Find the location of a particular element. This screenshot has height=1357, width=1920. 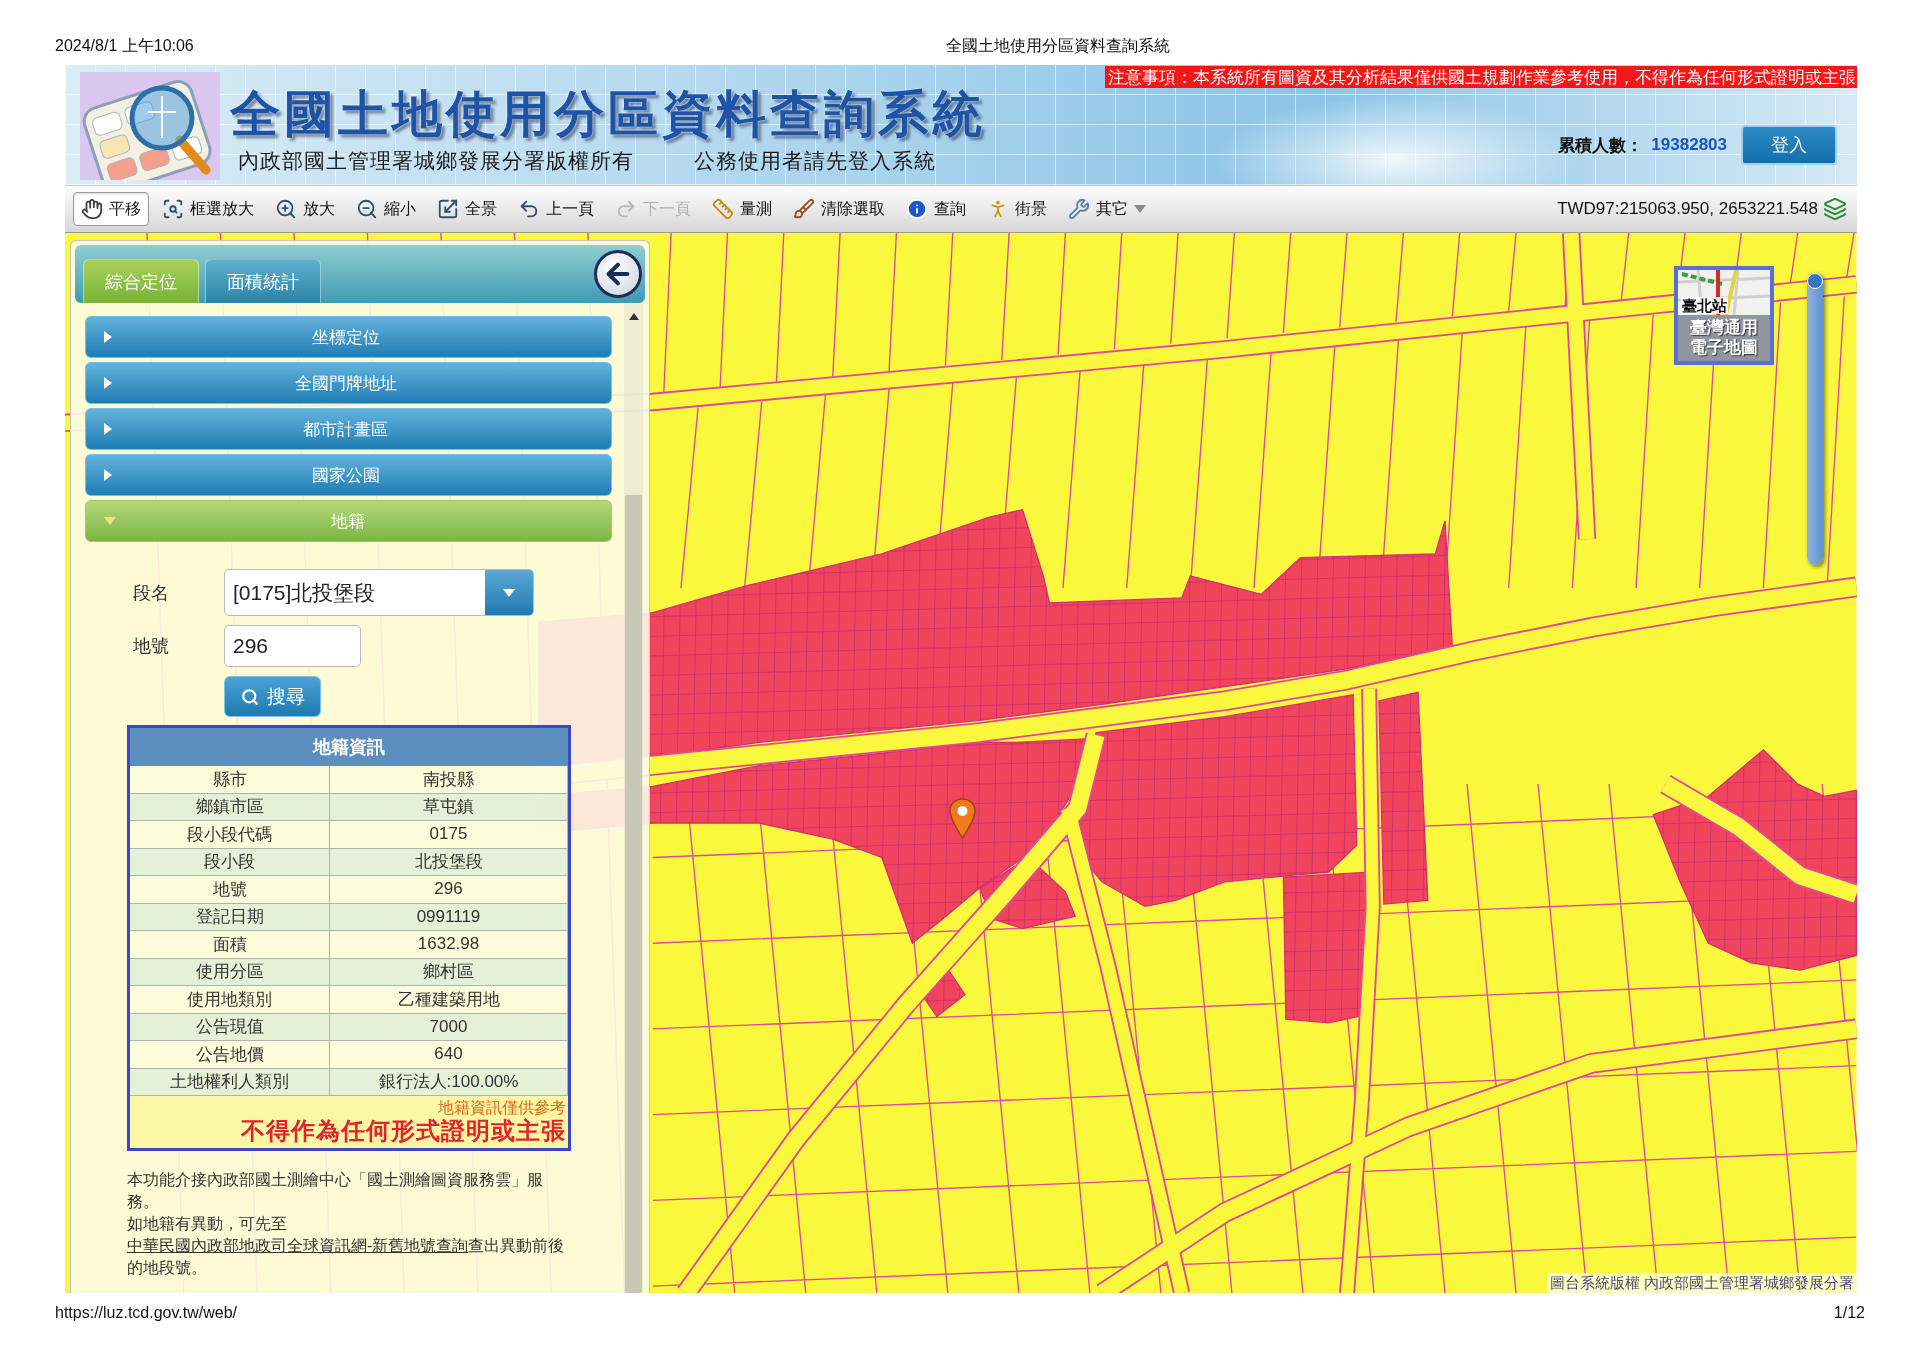

description-text: 如地籍有異動，可先至 中華民國內政部地政司全球資訊網-新舊地號查詢查出異動前後的地段號。 is located at coordinates (346, 1246).